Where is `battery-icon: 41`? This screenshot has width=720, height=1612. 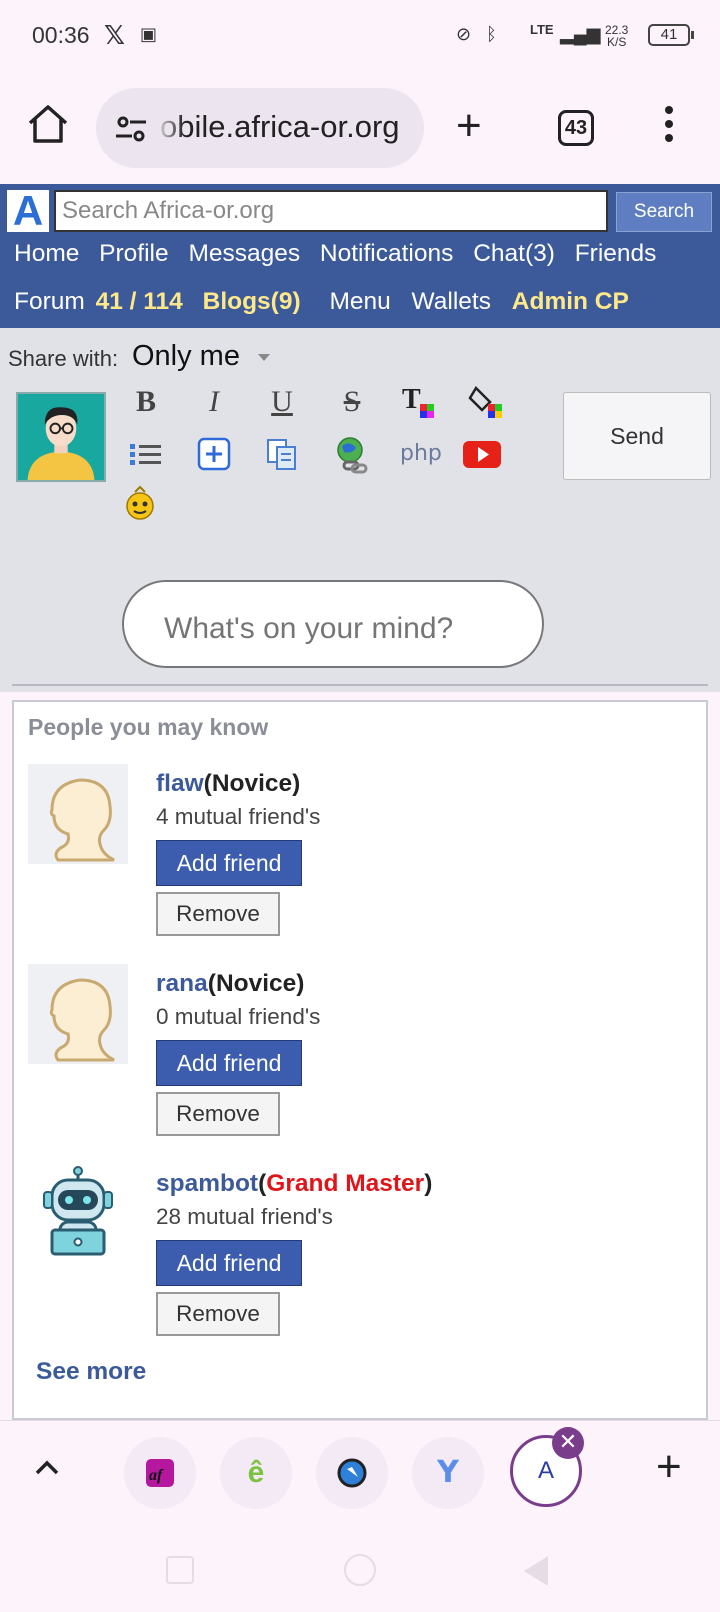
battery-icon: 41 is located at coordinates (671, 35).